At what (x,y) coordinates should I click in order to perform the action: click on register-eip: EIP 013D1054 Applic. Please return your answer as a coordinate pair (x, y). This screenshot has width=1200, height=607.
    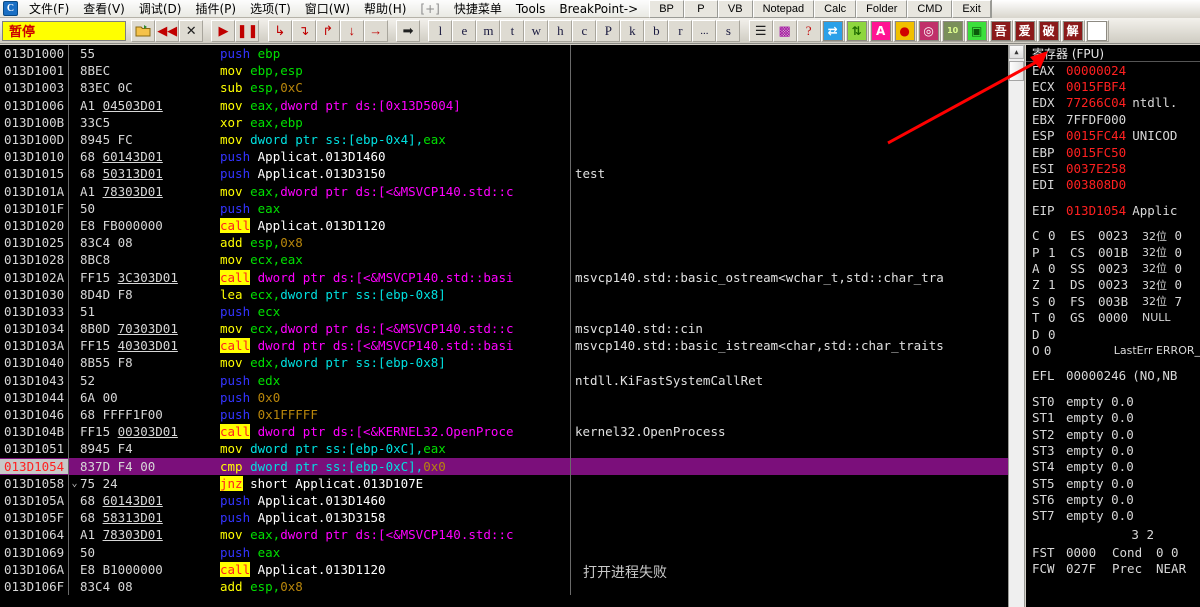
    Looking at the image, I should click on (1113, 210).